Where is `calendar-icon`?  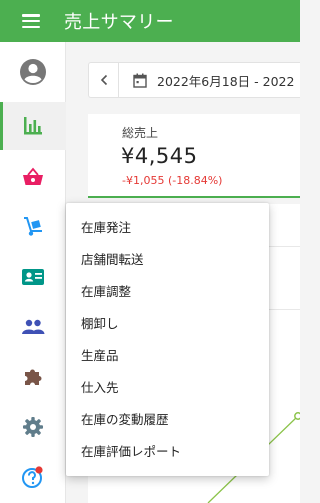
calendar-icon is located at coordinates (140, 80).